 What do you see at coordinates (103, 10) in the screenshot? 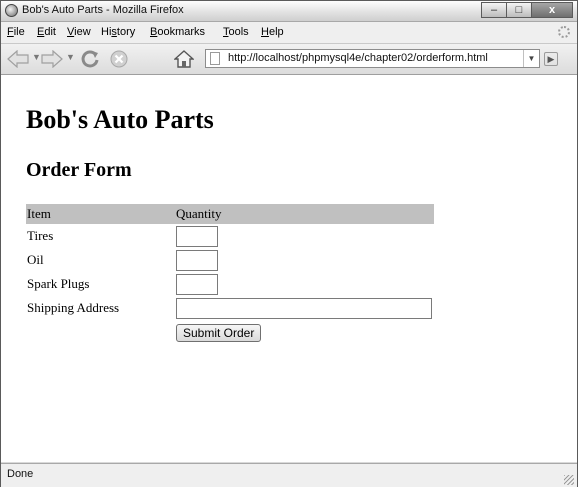
I see `window-title: Bob's Auto Parts - Mozilla Firefox` at bounding box center [103, 10].